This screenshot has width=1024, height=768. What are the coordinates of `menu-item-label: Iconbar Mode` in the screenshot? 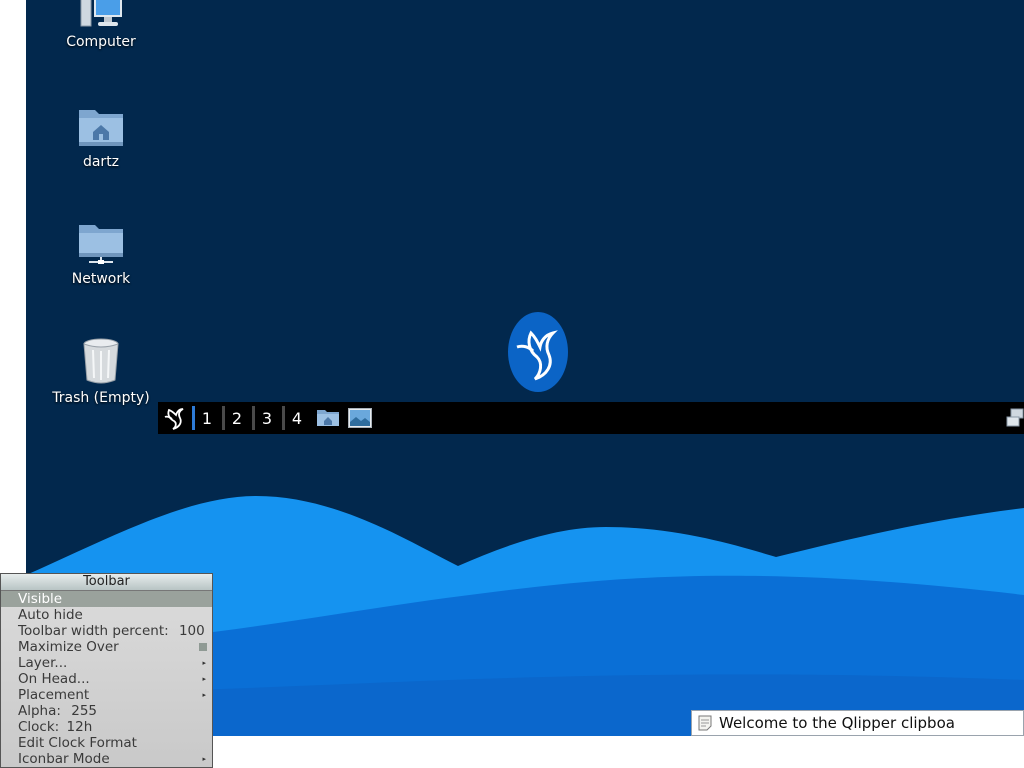 It's located at (64, 759).